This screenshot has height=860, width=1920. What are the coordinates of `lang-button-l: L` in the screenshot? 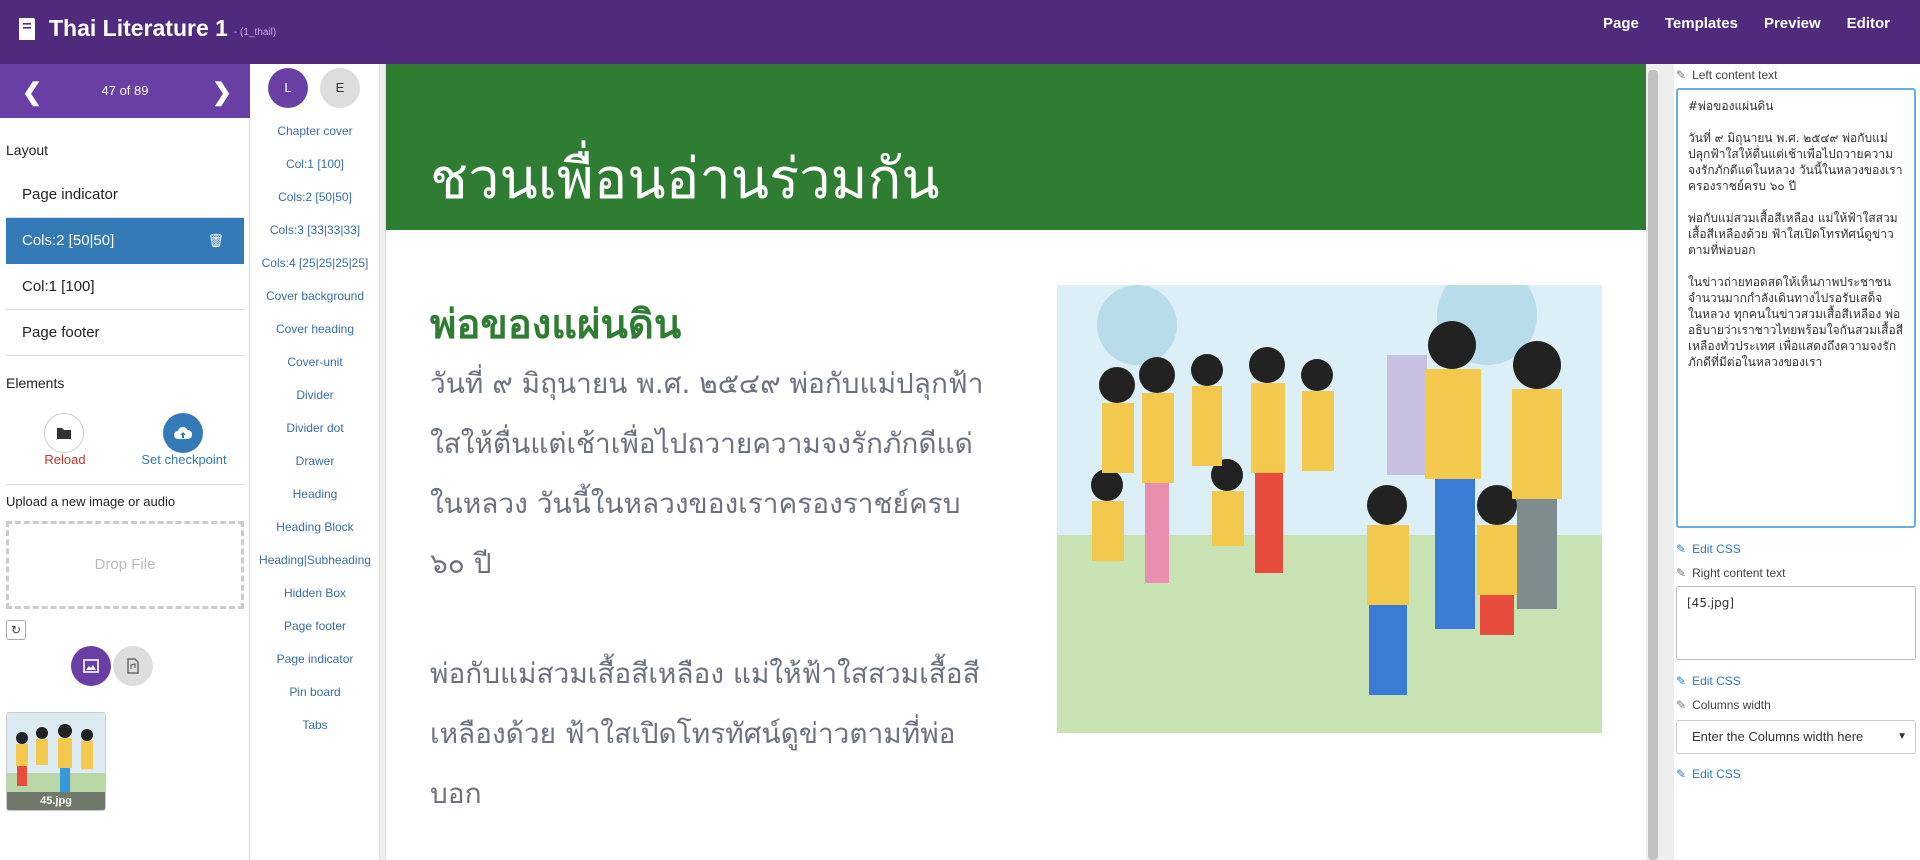 It's located at (288, 88).